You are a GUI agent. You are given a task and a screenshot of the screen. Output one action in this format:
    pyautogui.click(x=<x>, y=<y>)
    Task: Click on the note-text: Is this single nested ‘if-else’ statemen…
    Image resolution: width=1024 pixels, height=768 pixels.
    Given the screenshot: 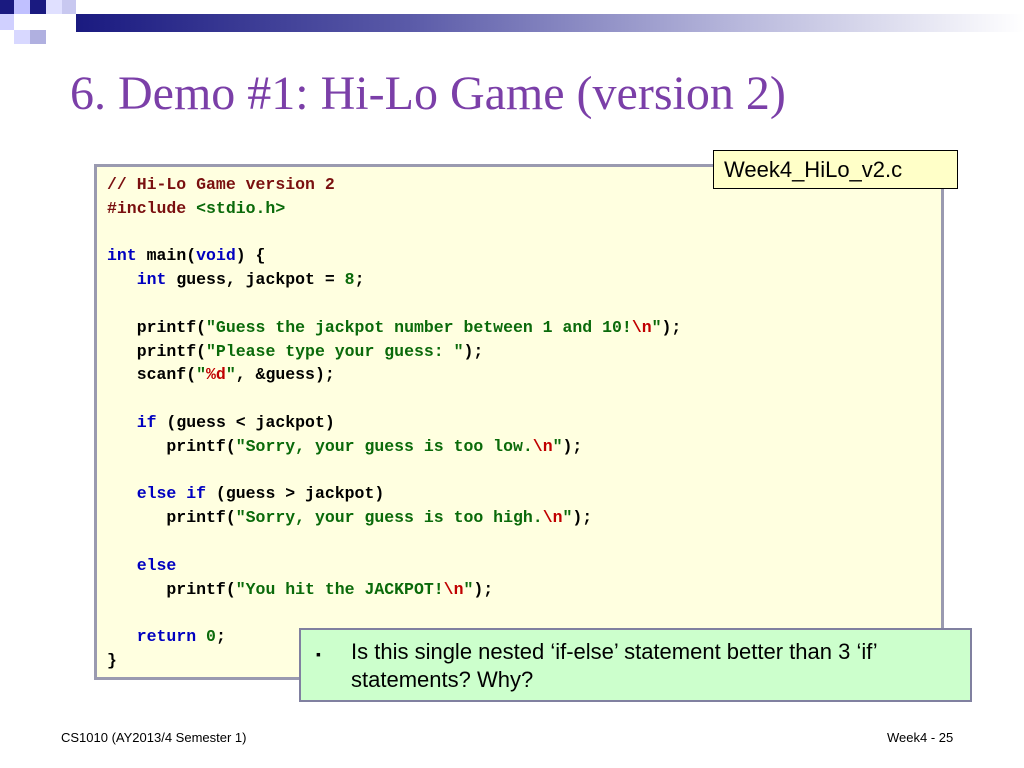 What is the action you would take?
    pyautogui.click(x=614, y=665)
    